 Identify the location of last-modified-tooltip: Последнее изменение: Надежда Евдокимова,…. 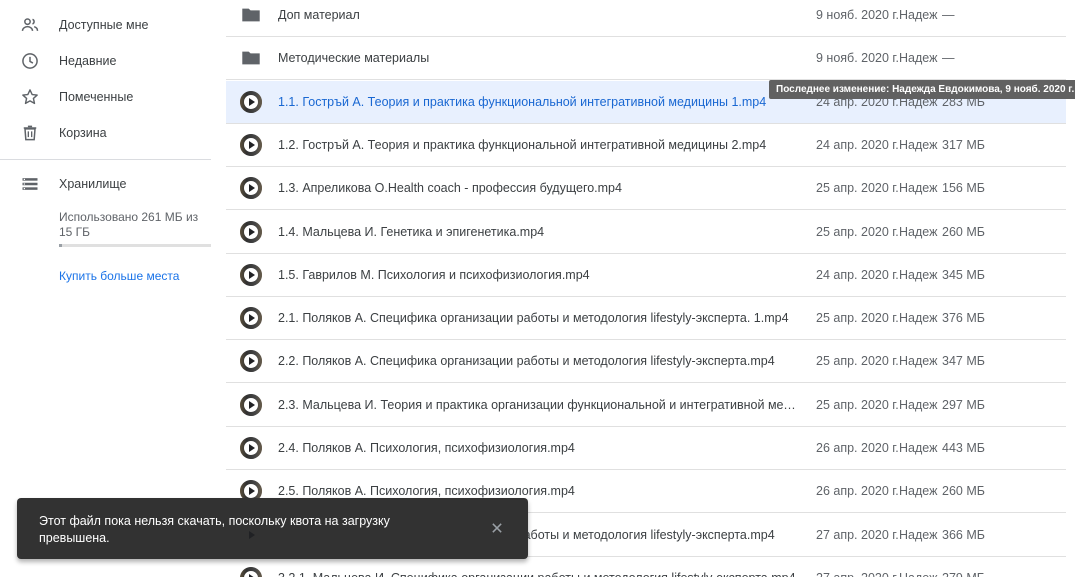
(922, 89).